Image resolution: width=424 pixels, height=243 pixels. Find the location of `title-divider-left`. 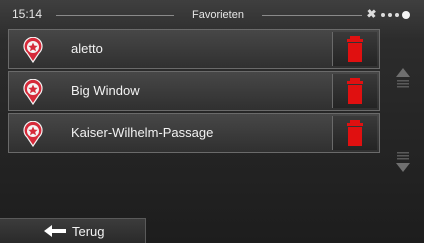

title-divider-left is located at coordinates (115, 15).